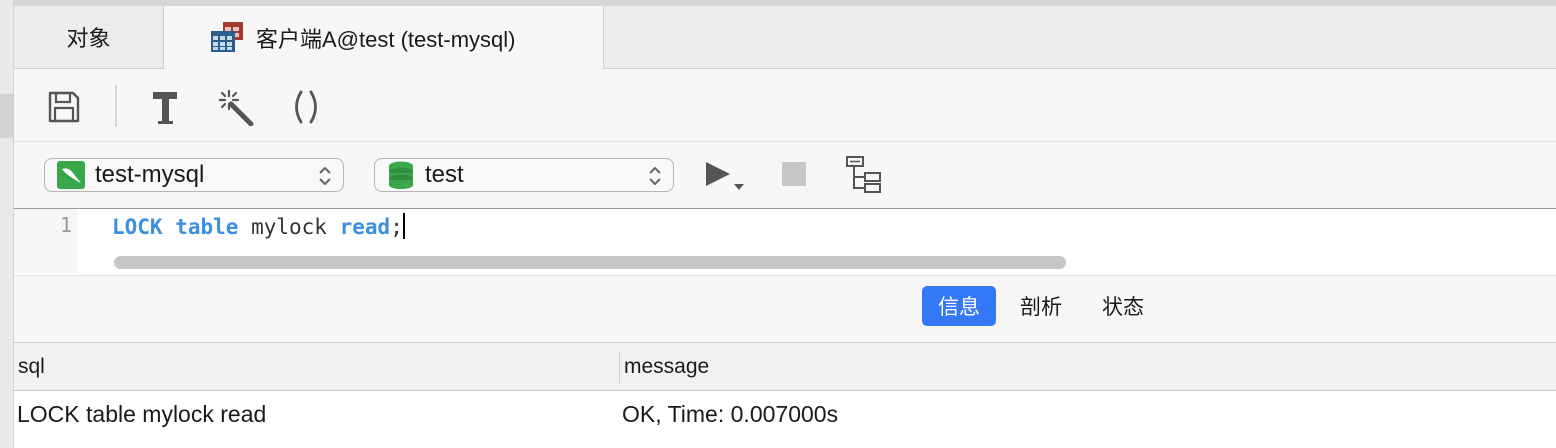 This screenshot has height=448, width=1556. I want to click on column-header-sql: sql, so click(31, 366).